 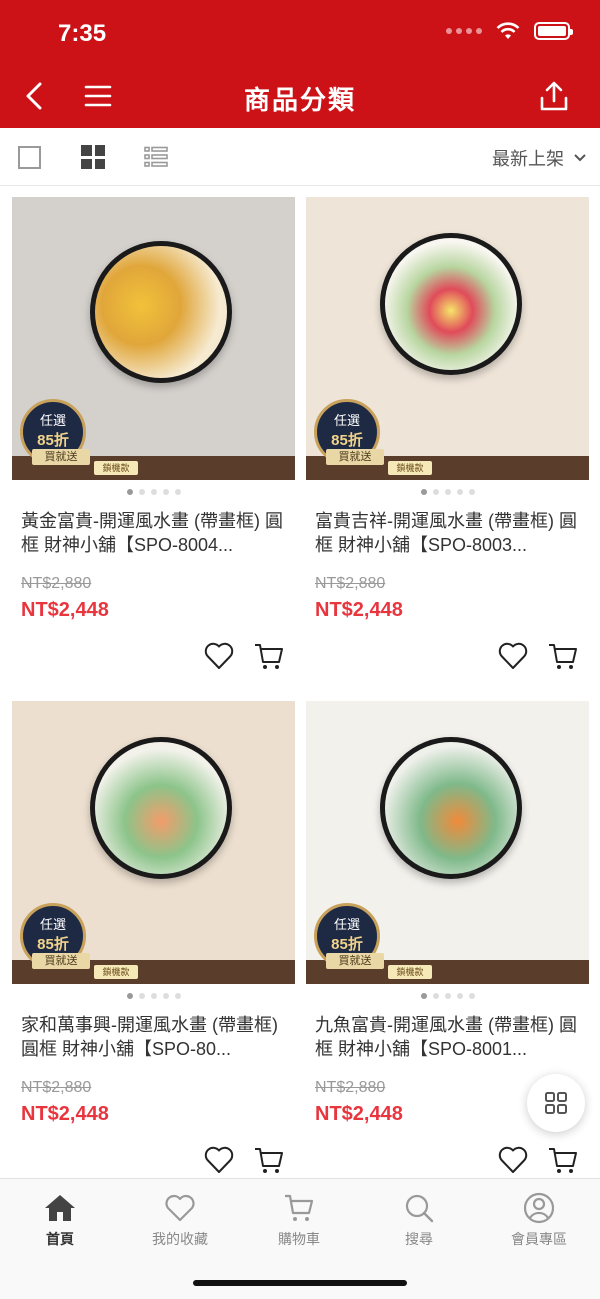 I want to click on home-icon, so click(x=60, y=1208).